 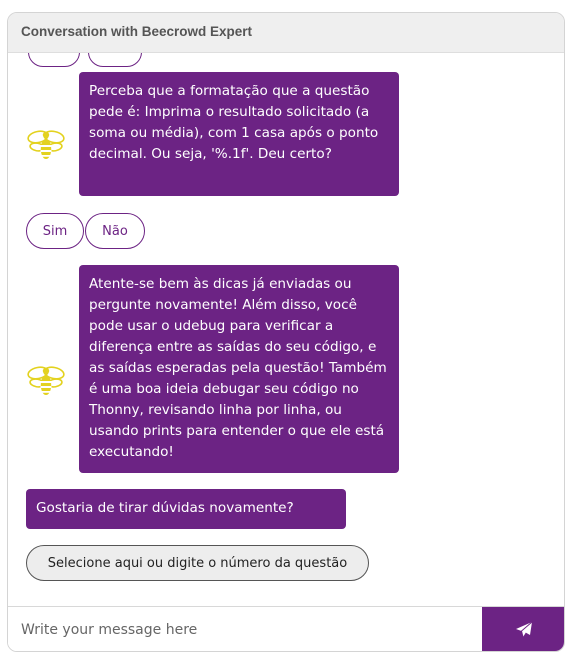 What do you see at coordinates (286, 33) in the screenshot?
I see `chat-header: Conversation with Beecrowd Expert` at bounding box center [286, 33].